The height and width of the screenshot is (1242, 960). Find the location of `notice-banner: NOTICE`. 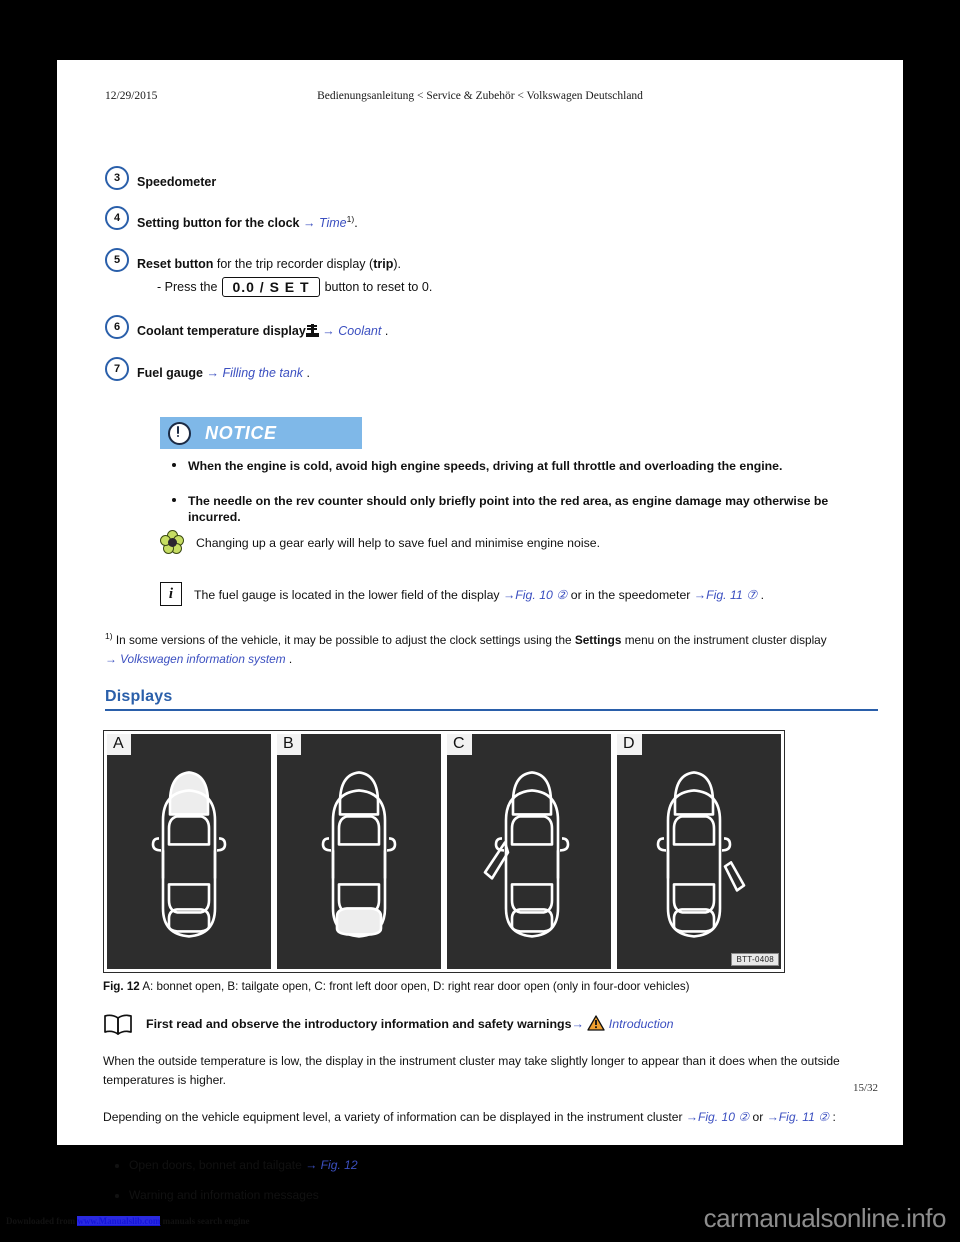

notice-banner: NOTICE is located at coordinates (261, 433).